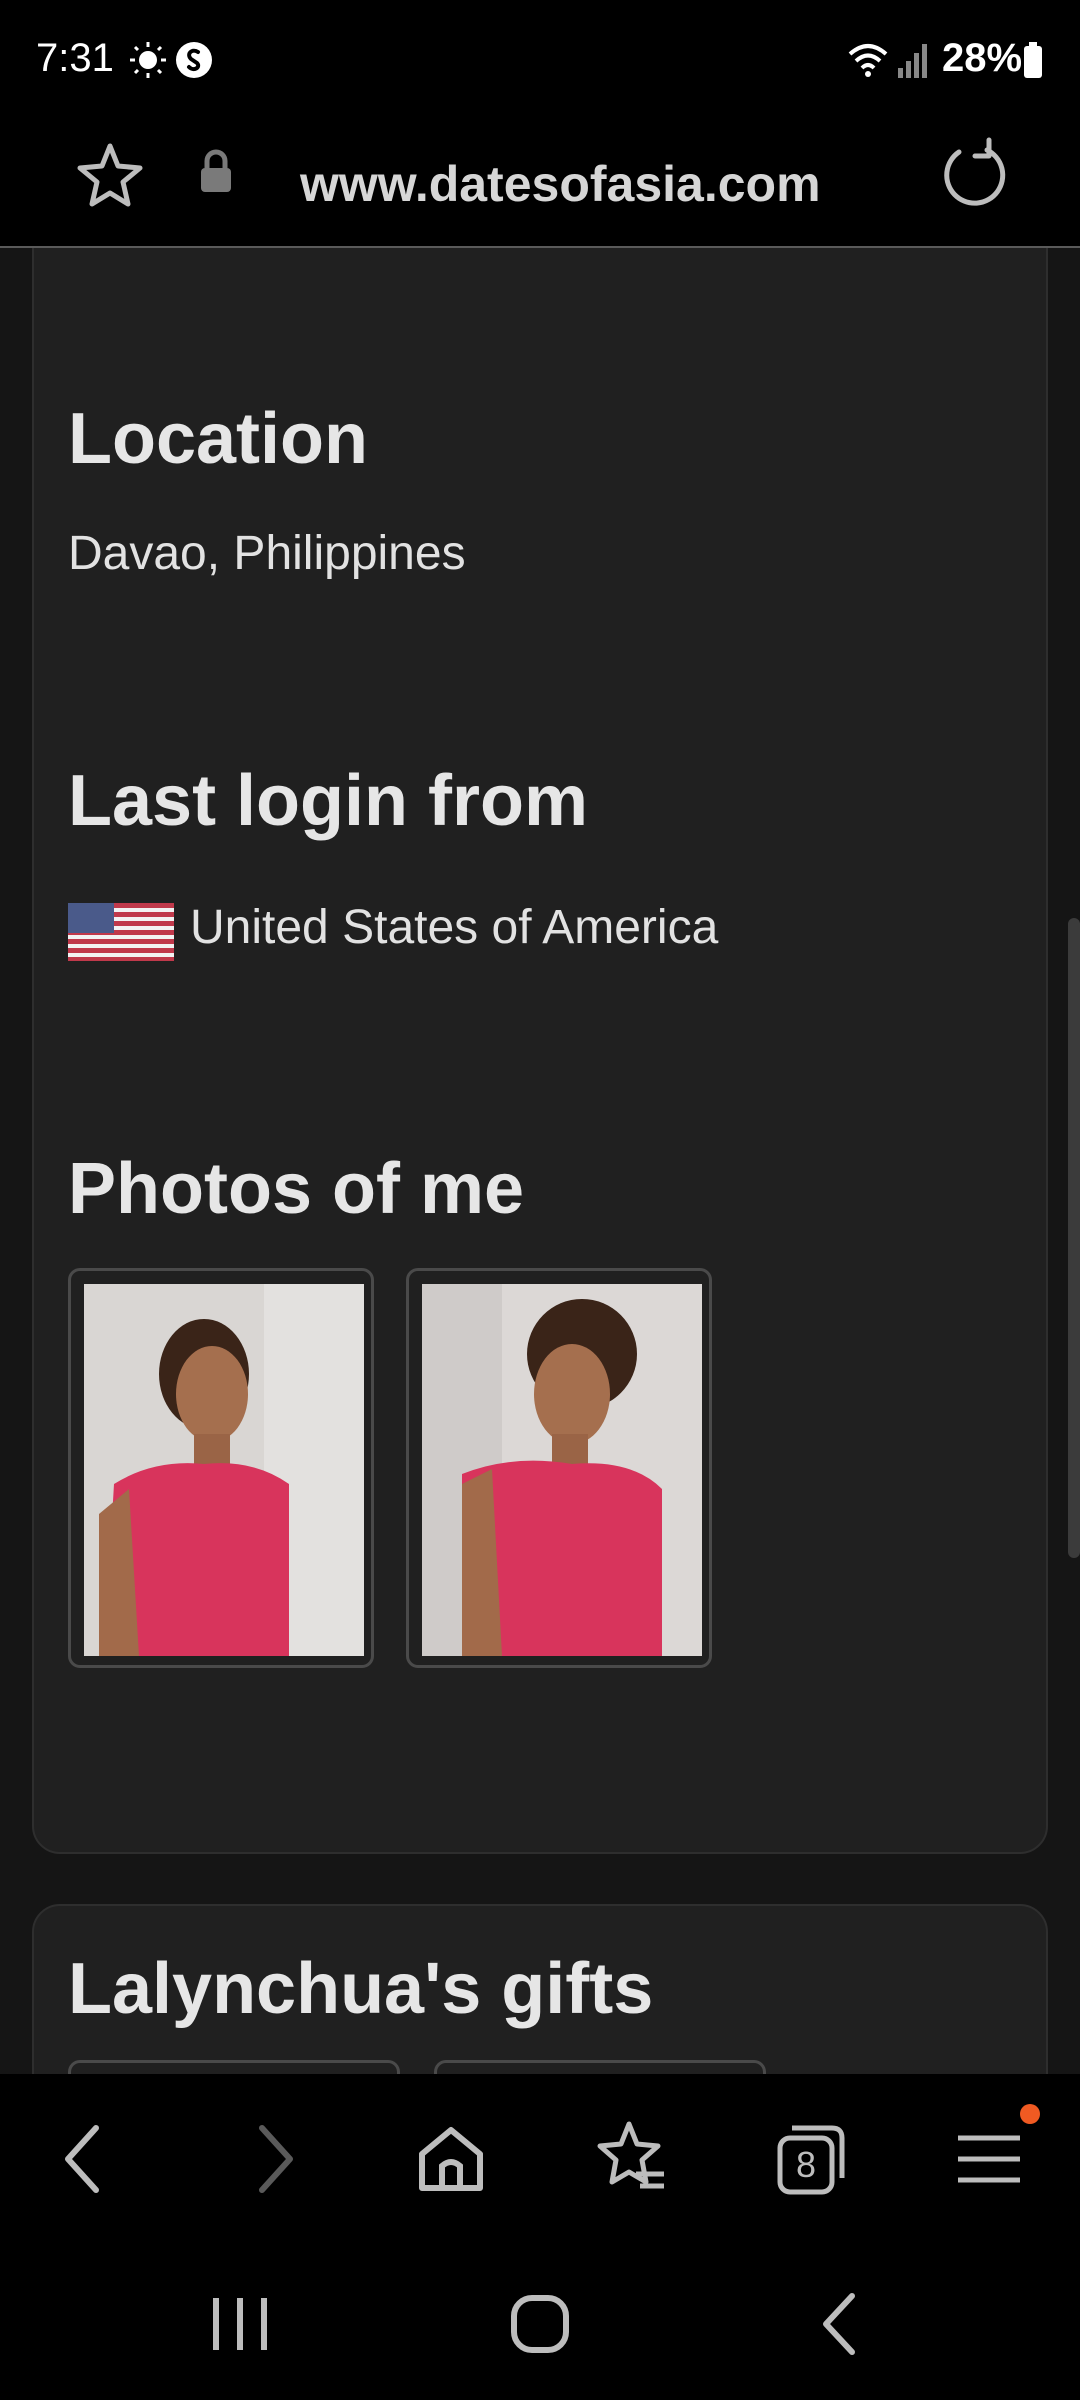 The width and height of the screenshot is (1080, 2400). What do you see at coordinates (1074, 1238) in the screenshot?
I see `page-scrollbar` at bounding box center [1074, 1238].